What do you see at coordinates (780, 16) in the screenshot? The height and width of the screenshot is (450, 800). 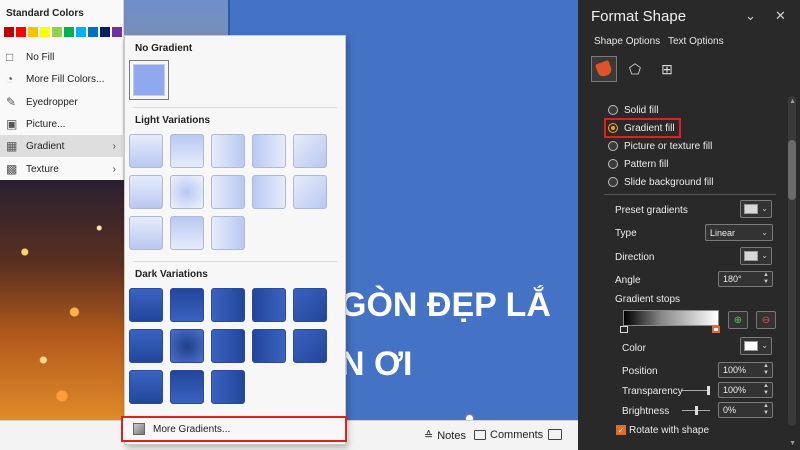 I see `close-pane-button: ✕` at bounding box center [780, 16].